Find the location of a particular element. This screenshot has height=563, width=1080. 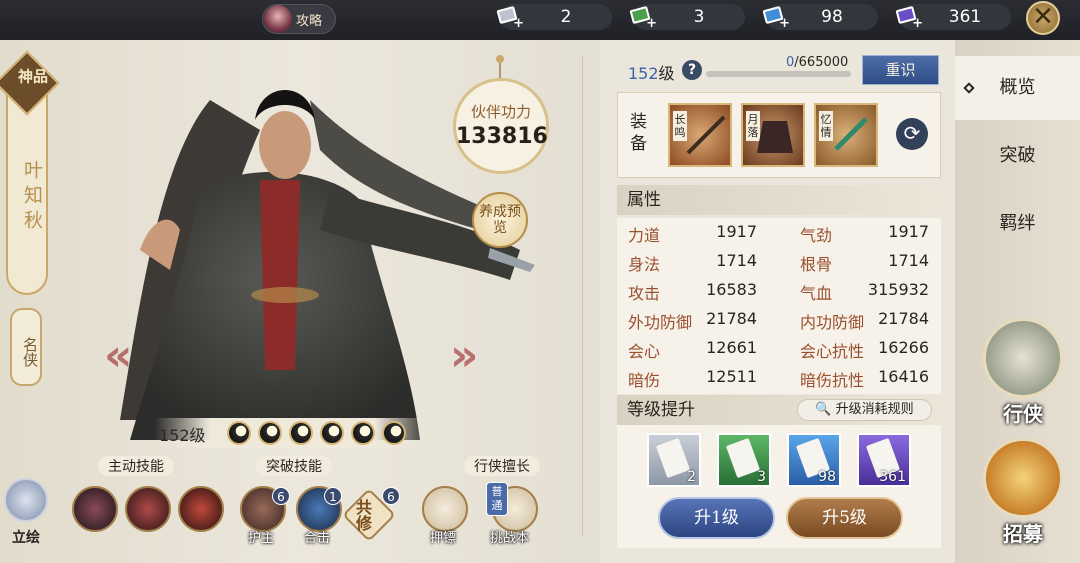

growth-preview-button: 养成预览 is located at coordinates (500, 220).